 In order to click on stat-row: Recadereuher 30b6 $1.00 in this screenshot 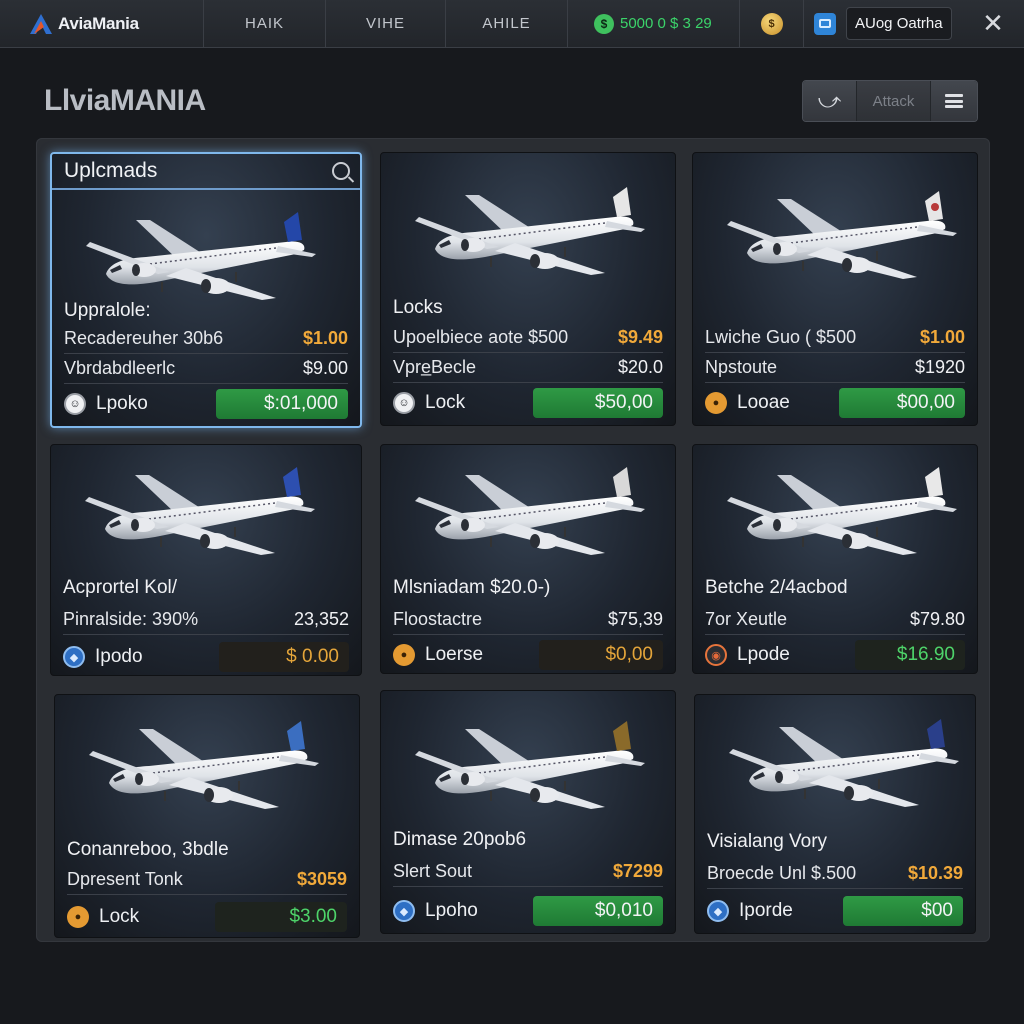, I will do `click(206, 339)`.